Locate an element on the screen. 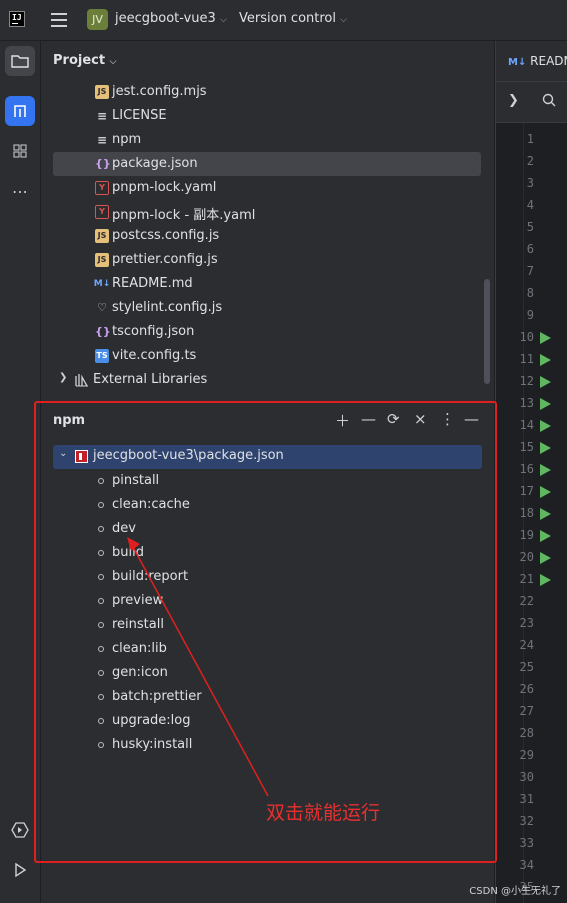 The width and height of the screenshot is (567, 903). annotation-arrow is located at coordinates (198, 667).